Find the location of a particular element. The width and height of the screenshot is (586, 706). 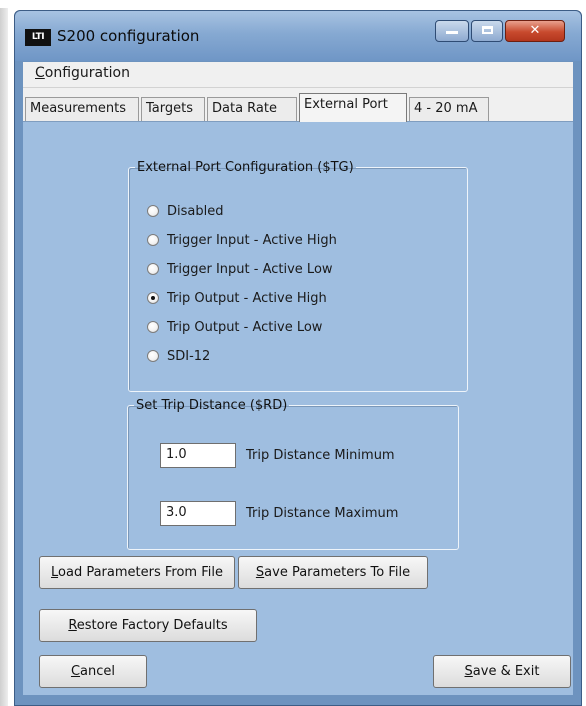

restore-factory-defaults-button: Restore Factory Defaults is located at coordinates (148, 625).